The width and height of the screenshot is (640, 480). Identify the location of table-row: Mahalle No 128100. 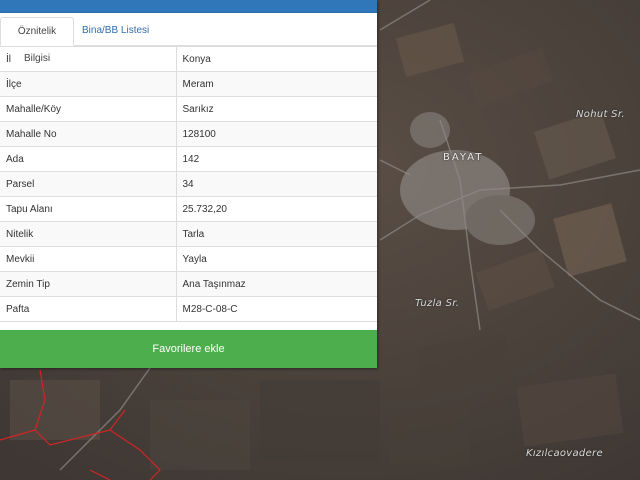
(188, 134).